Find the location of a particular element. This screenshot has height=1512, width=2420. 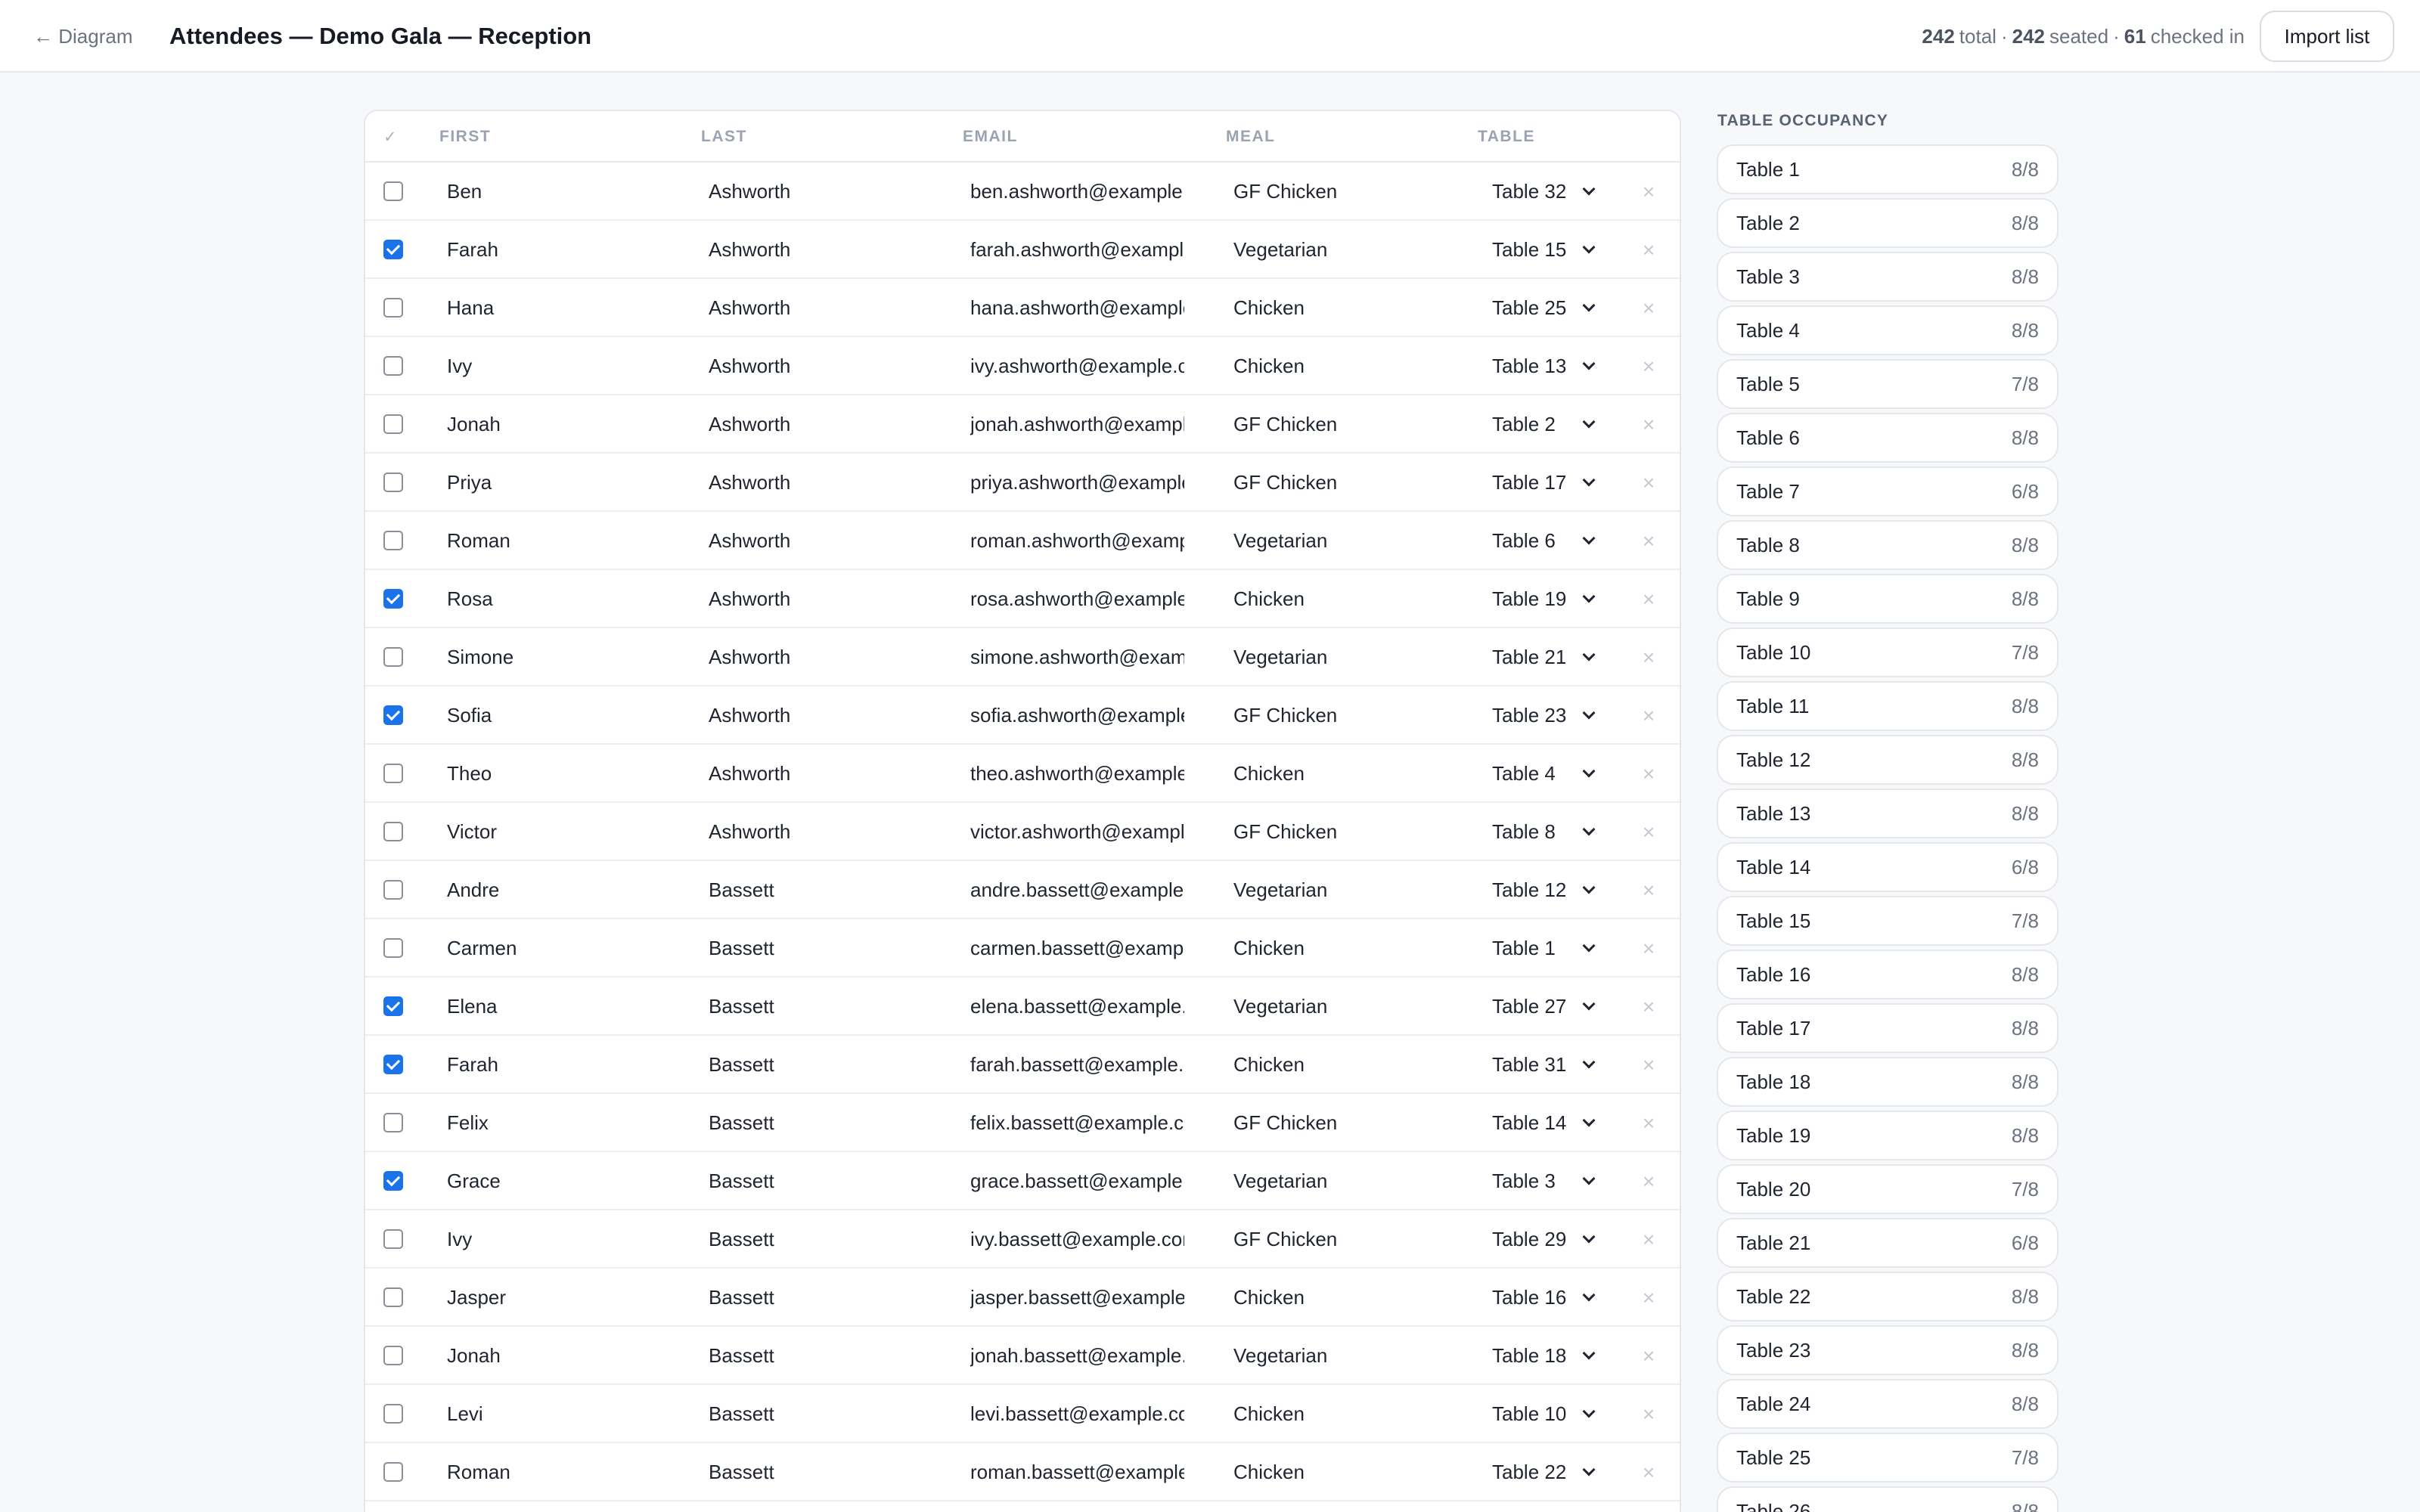

table-assignment-select: Table 4 is located at coordinates (1553, 774).